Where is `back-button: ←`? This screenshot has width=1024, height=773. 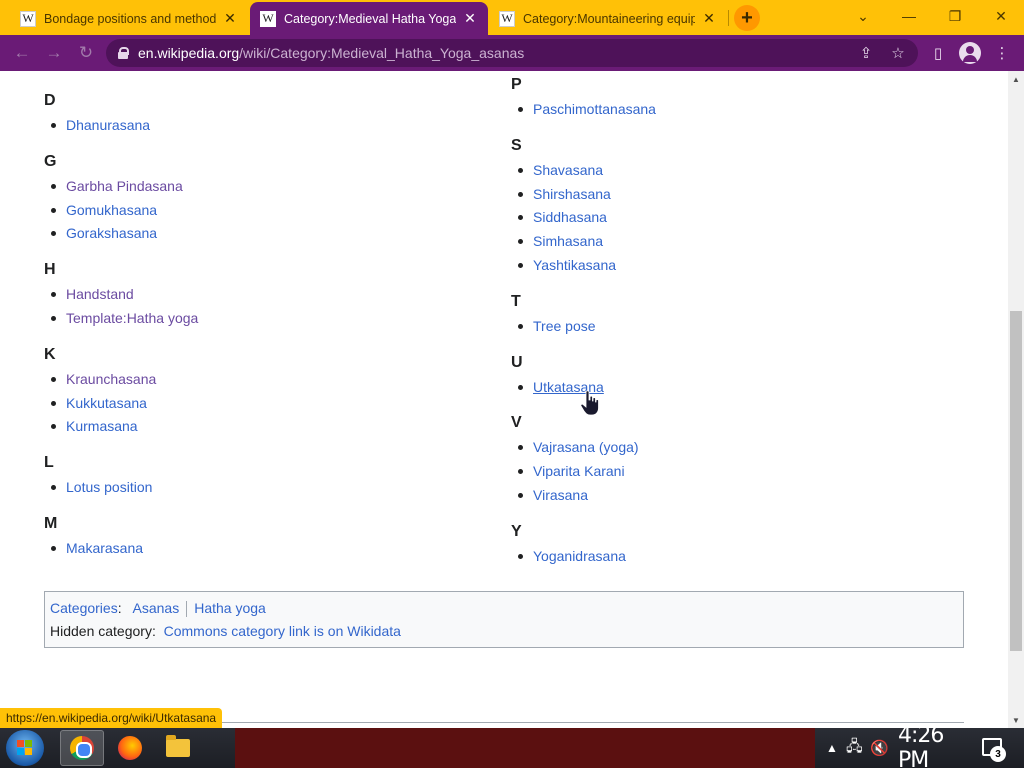
back-button: ← is located at coordinates (22, 53).